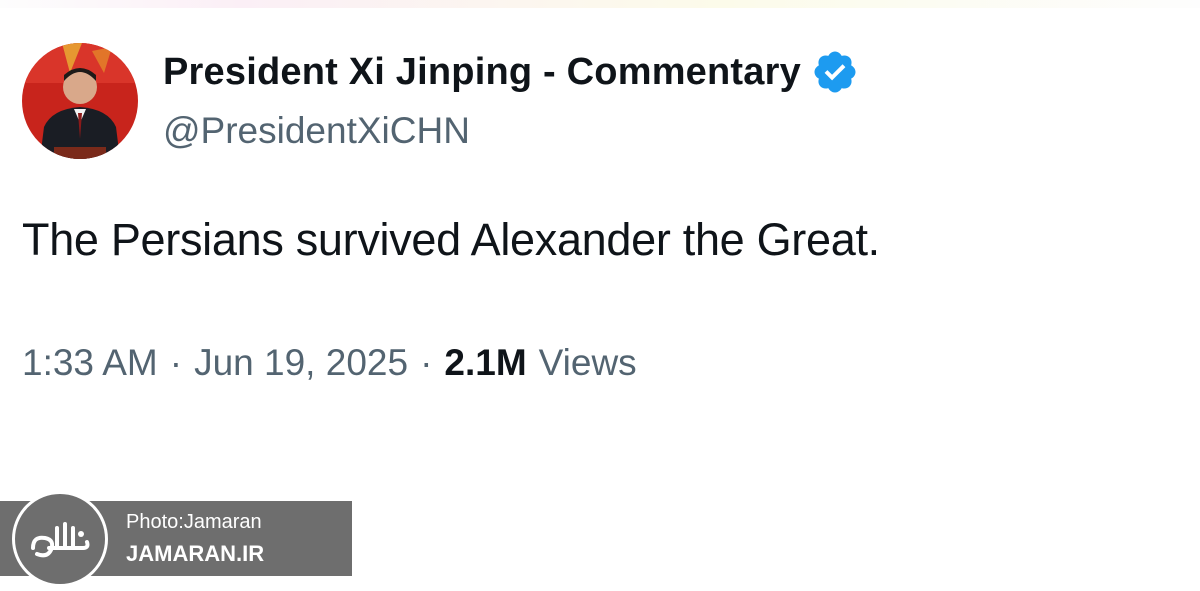 The width and height of the screenshot is (1200, 591). What do you see at coordinates (482, 72) in the screenshot?
I see `author-display-name: President Xi Jinping - Commentary` at bounding box center [482, 72].